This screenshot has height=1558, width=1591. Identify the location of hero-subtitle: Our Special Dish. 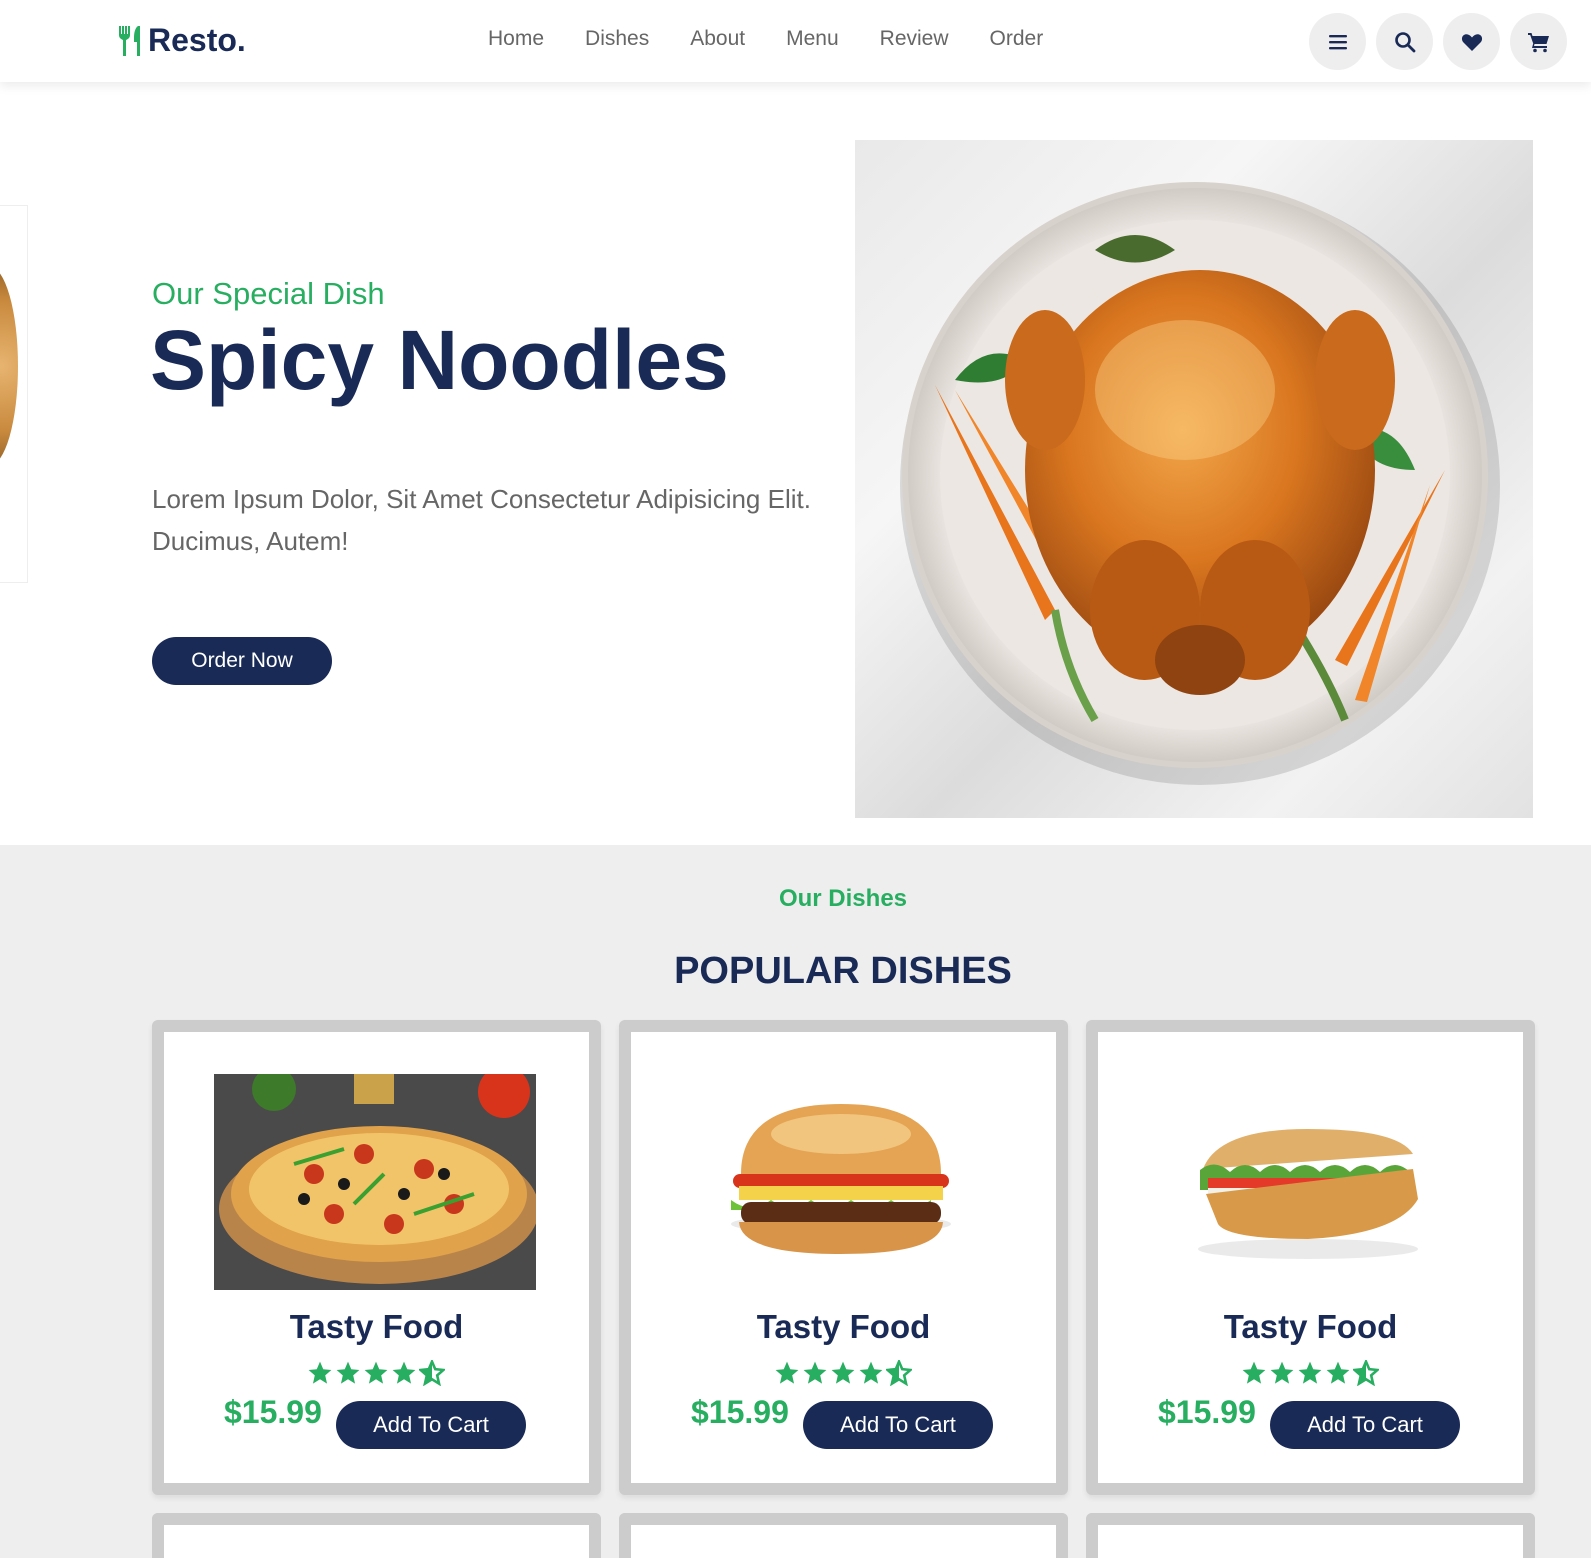
(268, 293).